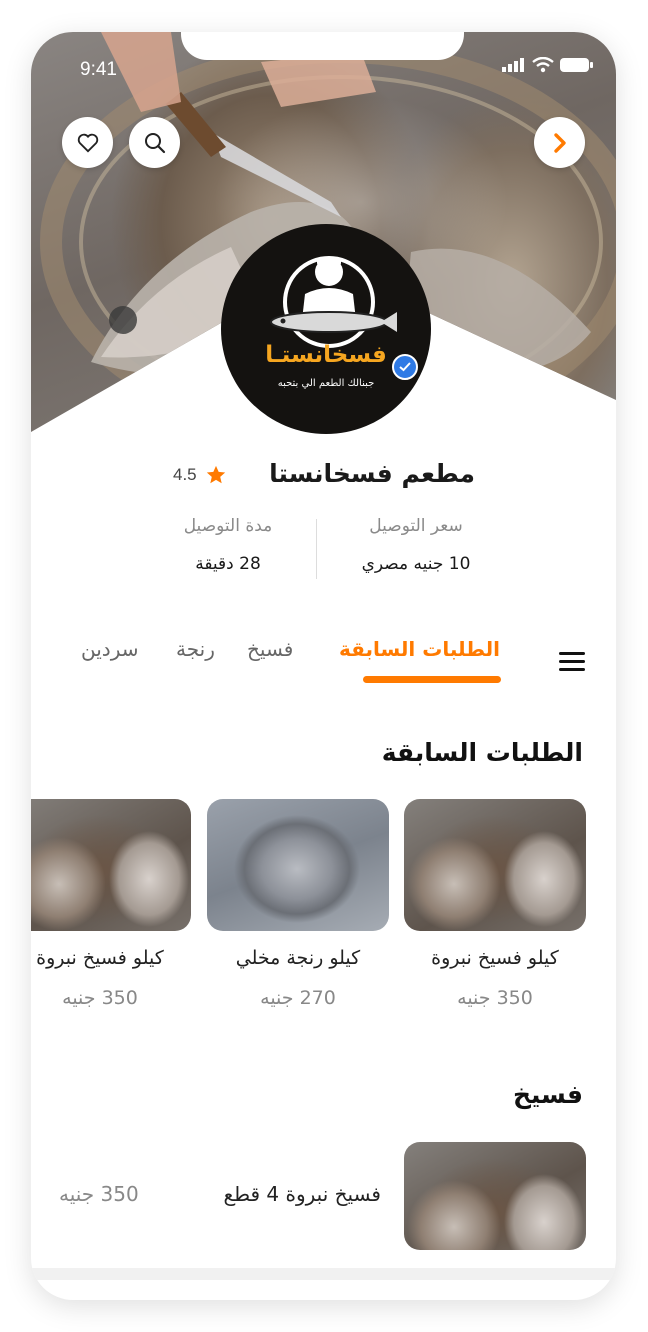  I want to click on product-name: كيلو رنجة مخلي, so click(298, 958).